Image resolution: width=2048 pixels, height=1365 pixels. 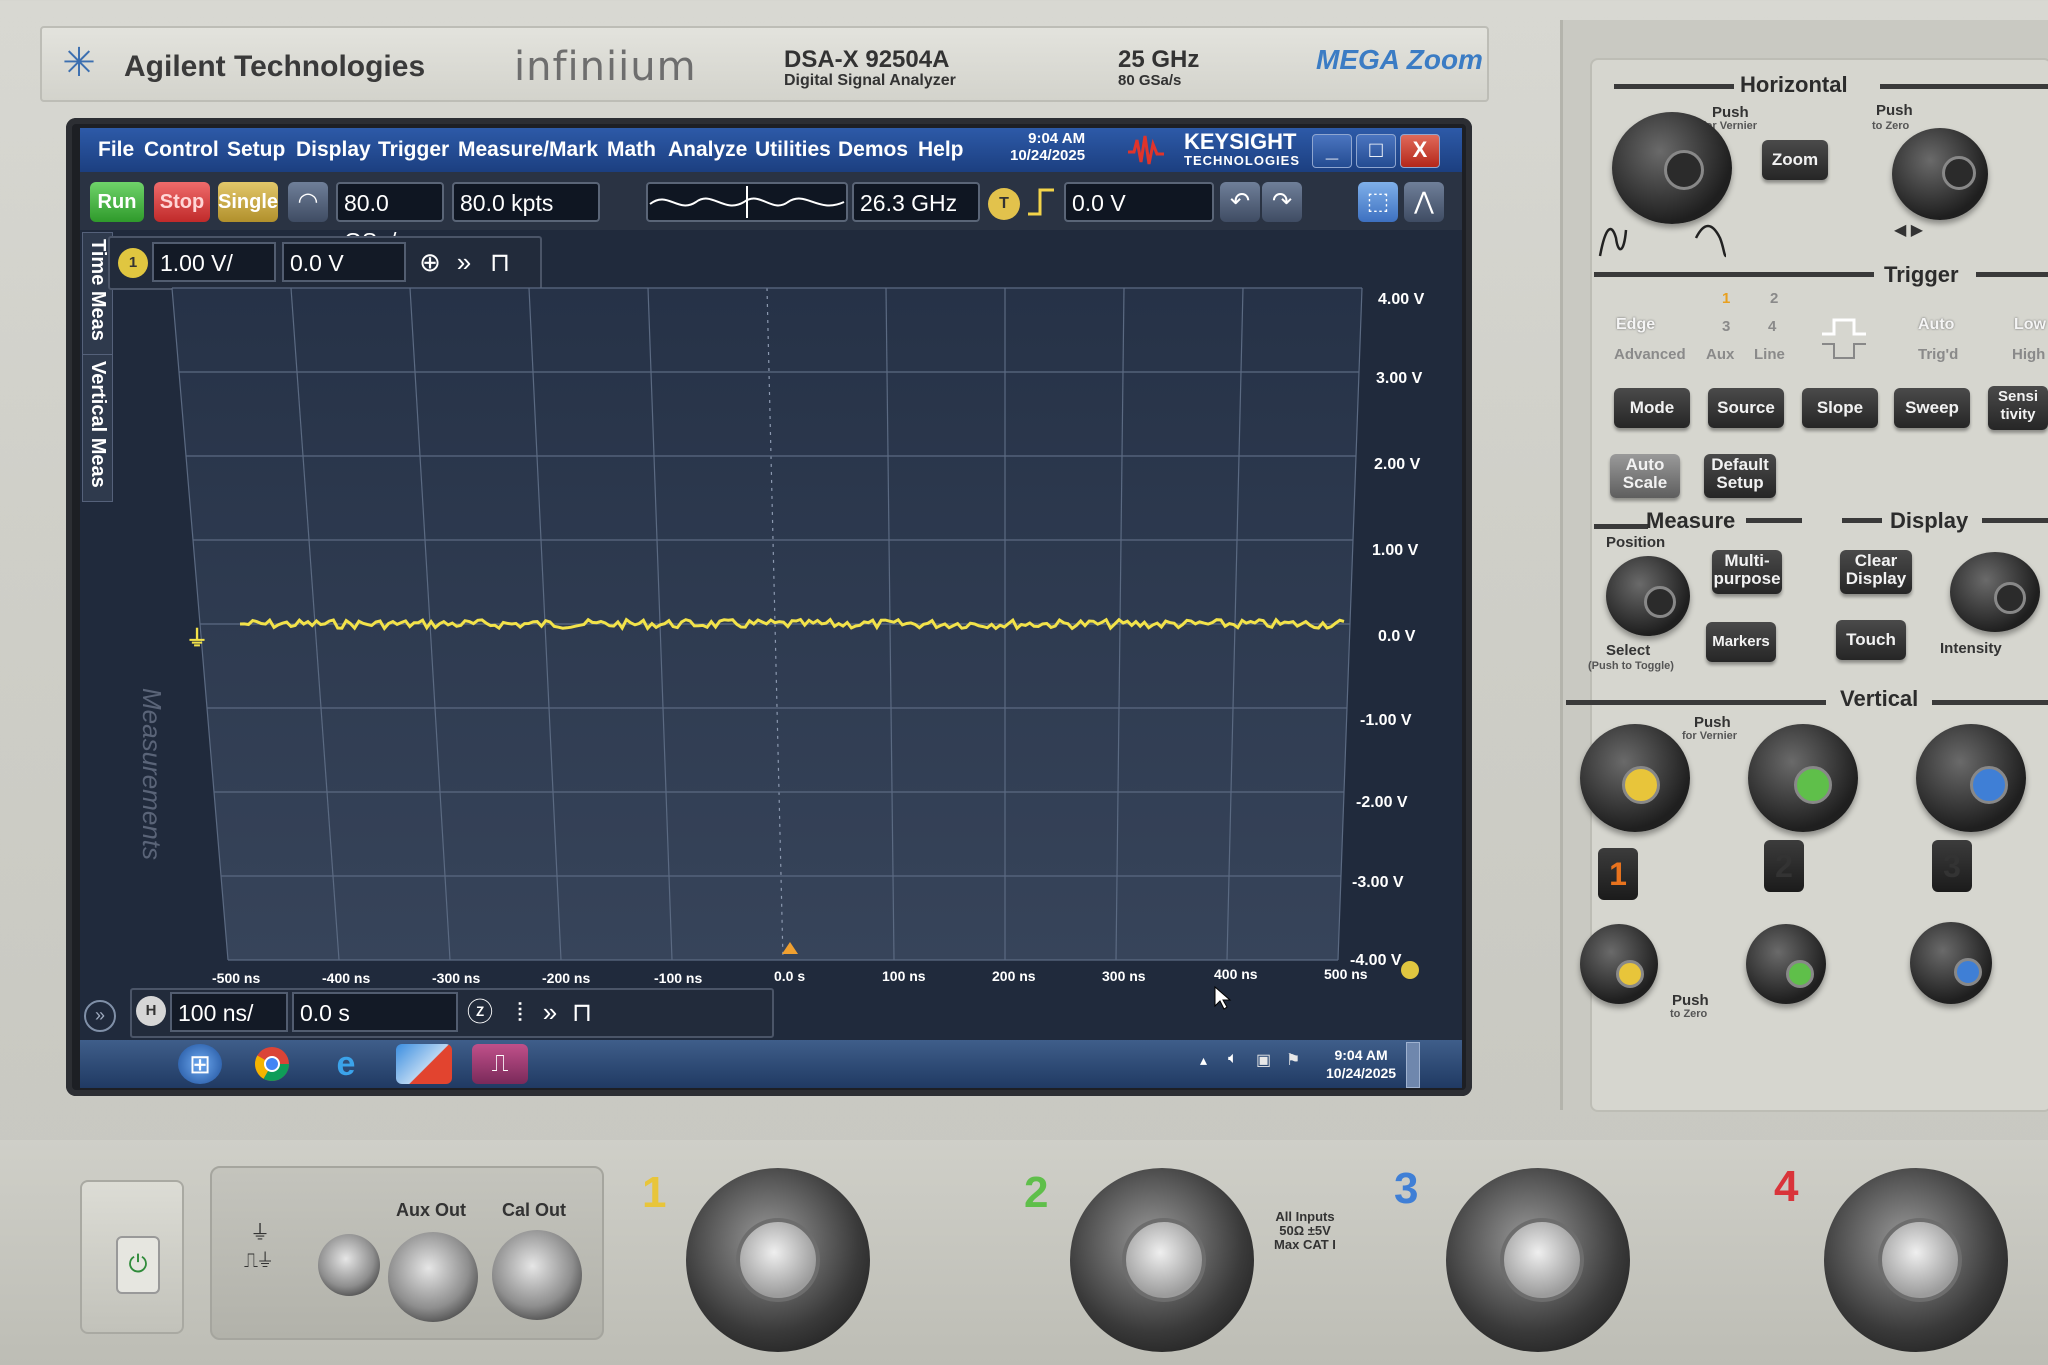 I want to click on measure-position-knob-cap, so click(x=1660, y=602).